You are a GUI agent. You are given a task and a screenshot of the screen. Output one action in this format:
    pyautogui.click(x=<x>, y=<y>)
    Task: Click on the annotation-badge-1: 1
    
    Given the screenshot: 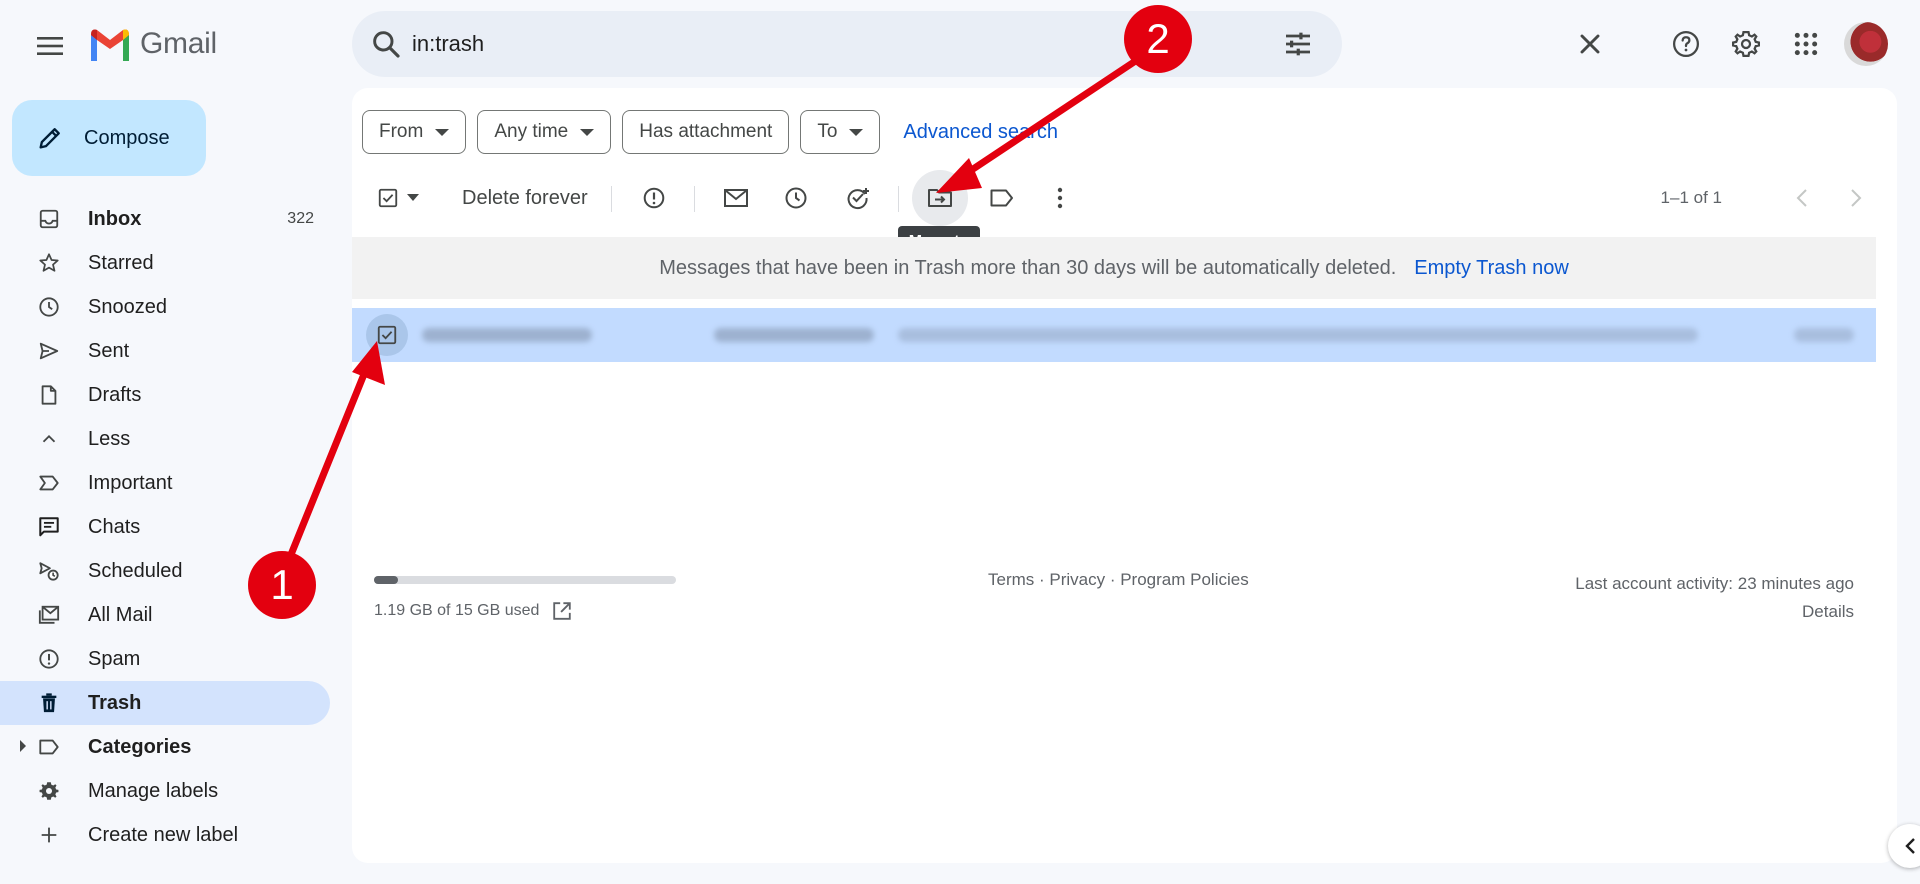 What is the action you would take?
    pyautogui.click(x=282, y=585)
    